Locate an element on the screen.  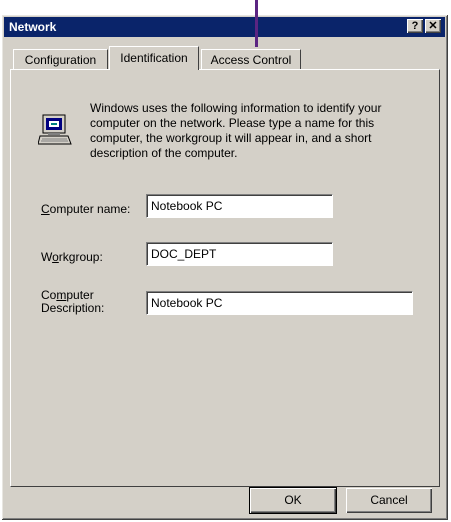
tab-access-control: Access Control is located at coordinates (251, 59).